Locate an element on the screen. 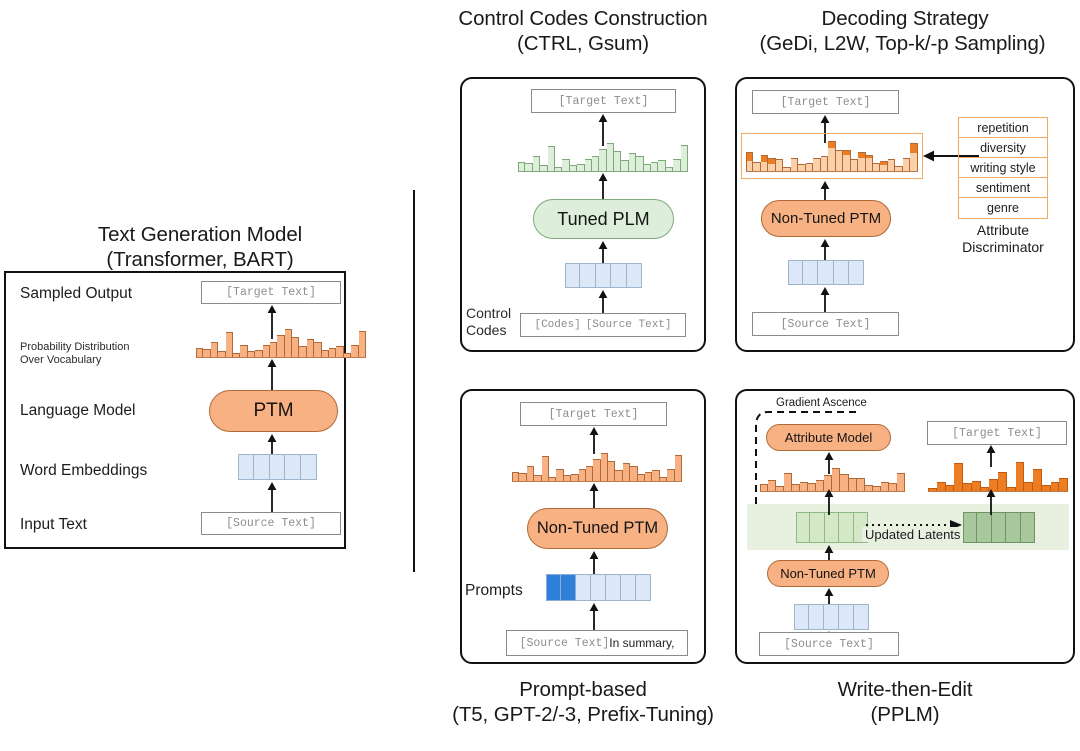 Image resolution: width=1080 pixels, height=751 pixels. row-label-input-text: Input Text is located at coordinates (53, 524).